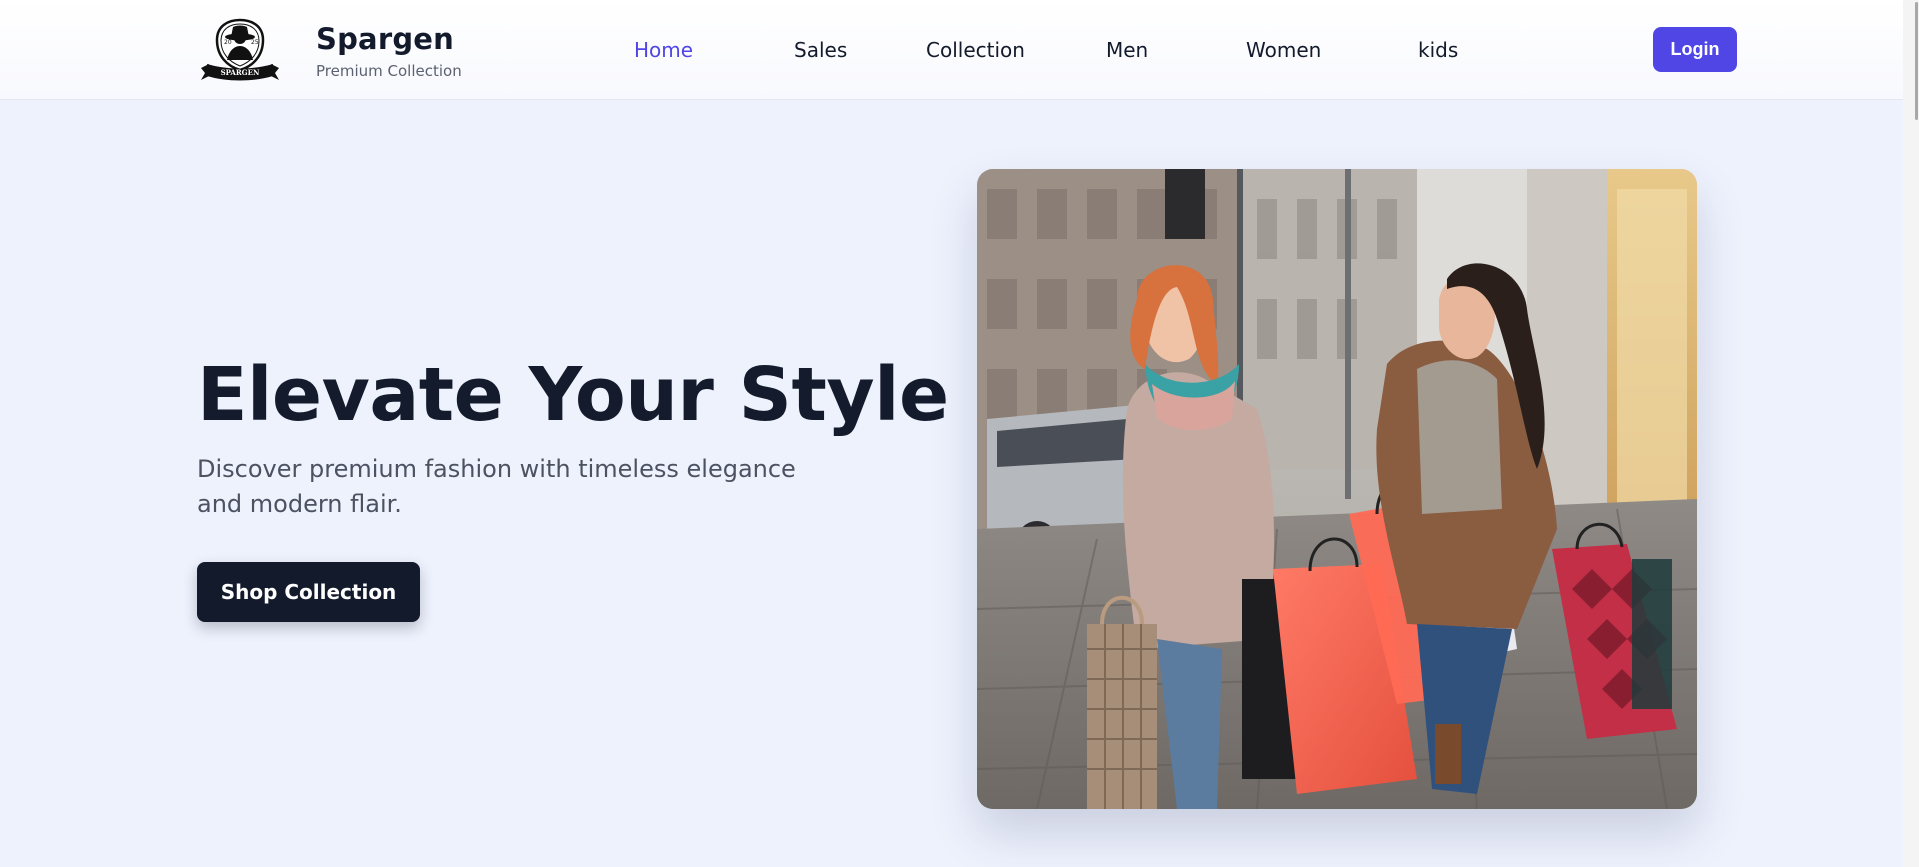  I want to click on svg-text: SPARGEN, so click(240, 72).